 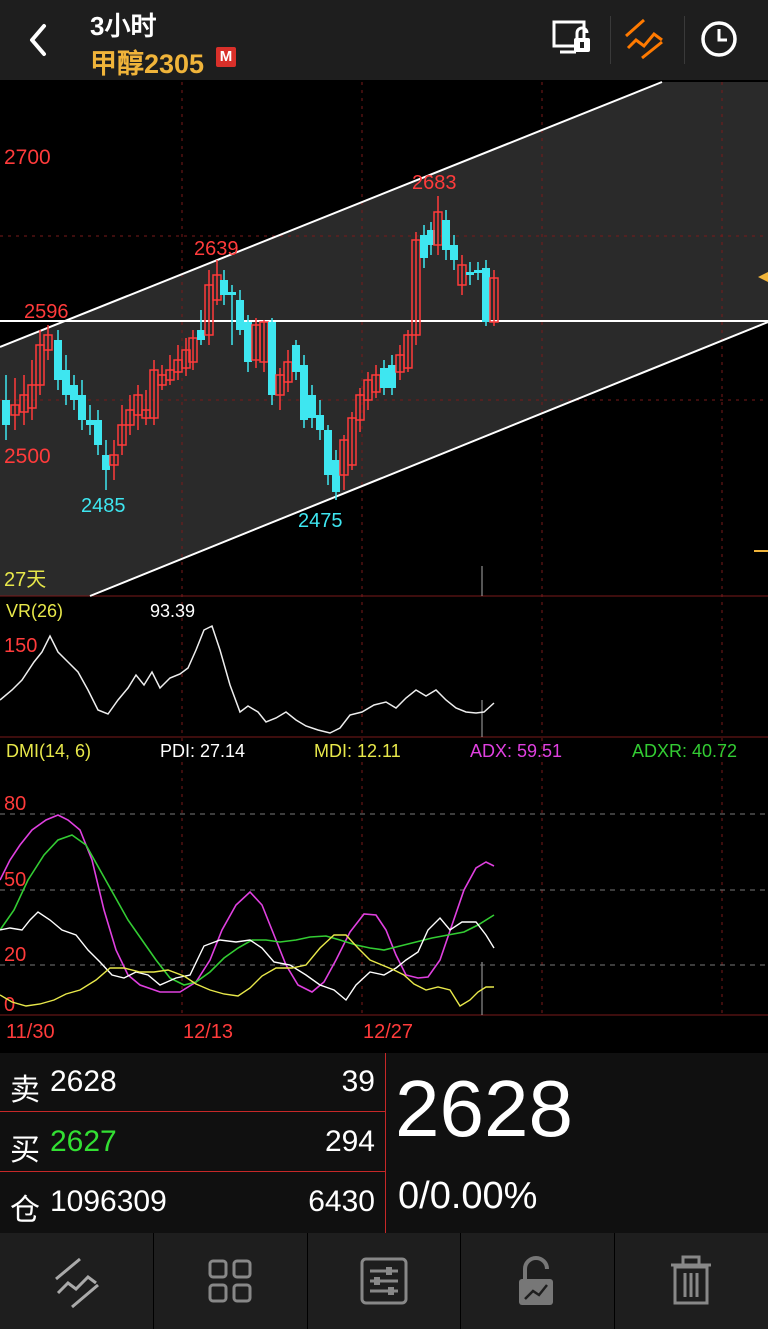 What do you see at coordinates (15, 955) in the screenshot?
I see `dmi-level-label: 20` at bounding box center [15, 955].